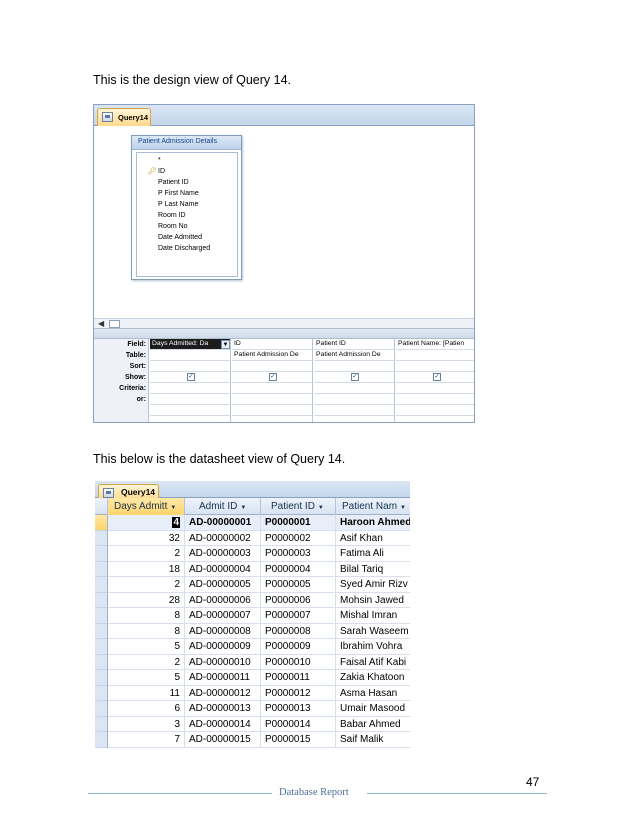 Image resolution: width=638 pixels, height=826 pixels. Describe the element at coordinates (298, 554) in the screenshot. I see `table-cell: P0000003` at that location.